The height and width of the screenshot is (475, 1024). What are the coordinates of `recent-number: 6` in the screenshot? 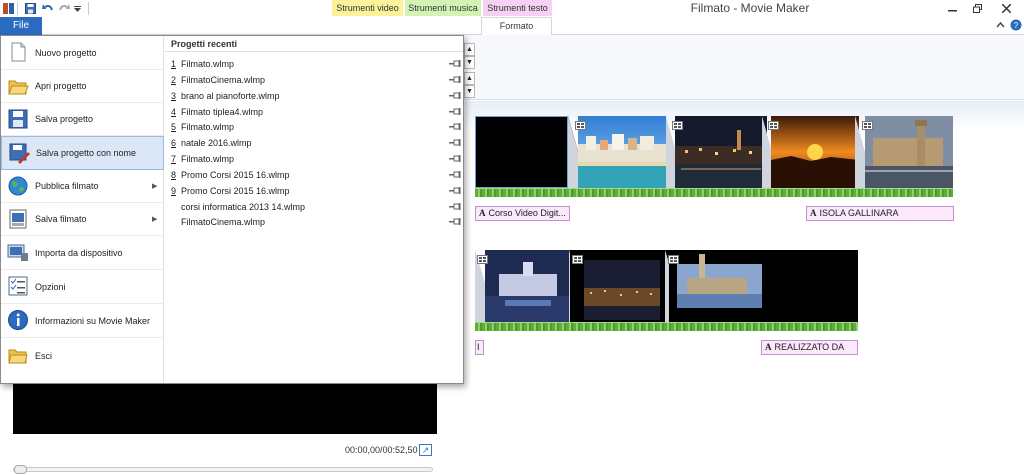 It's located at (174, 143).